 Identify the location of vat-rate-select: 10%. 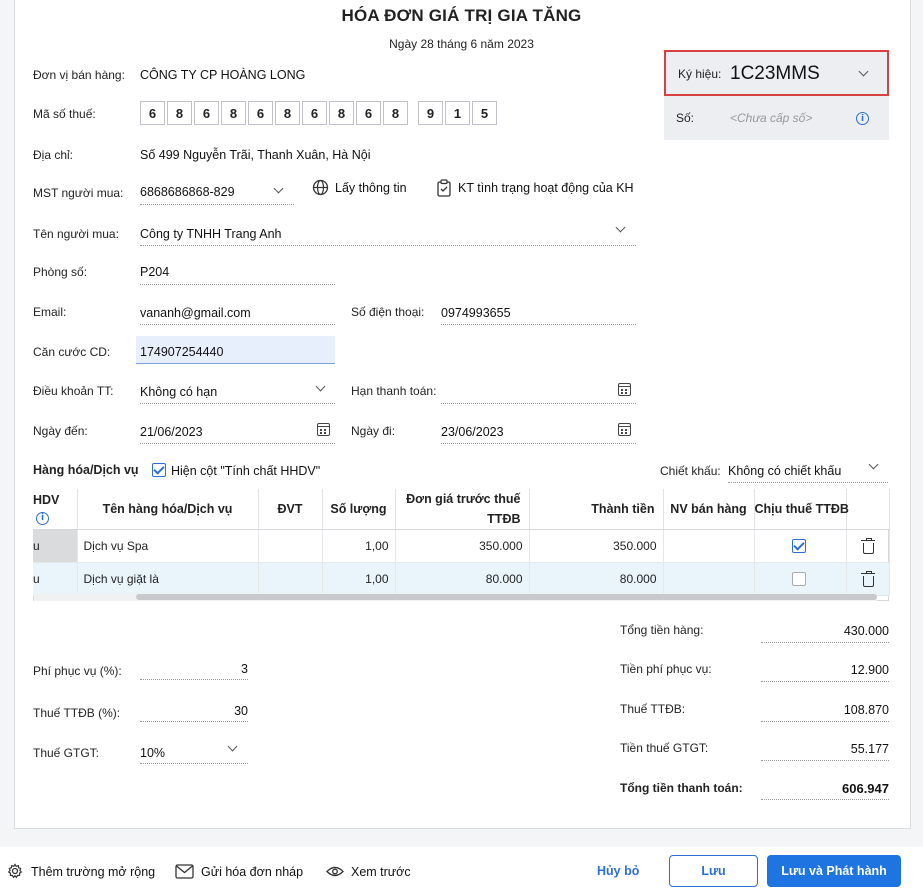
(194, 751).